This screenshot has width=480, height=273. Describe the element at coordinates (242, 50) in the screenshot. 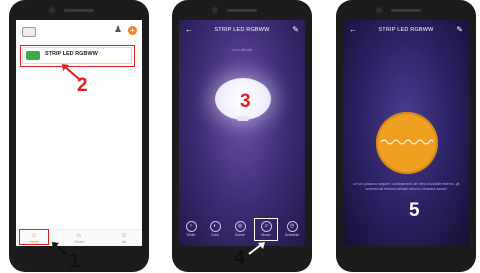

I see `light-status: Luce attivata` at that location.